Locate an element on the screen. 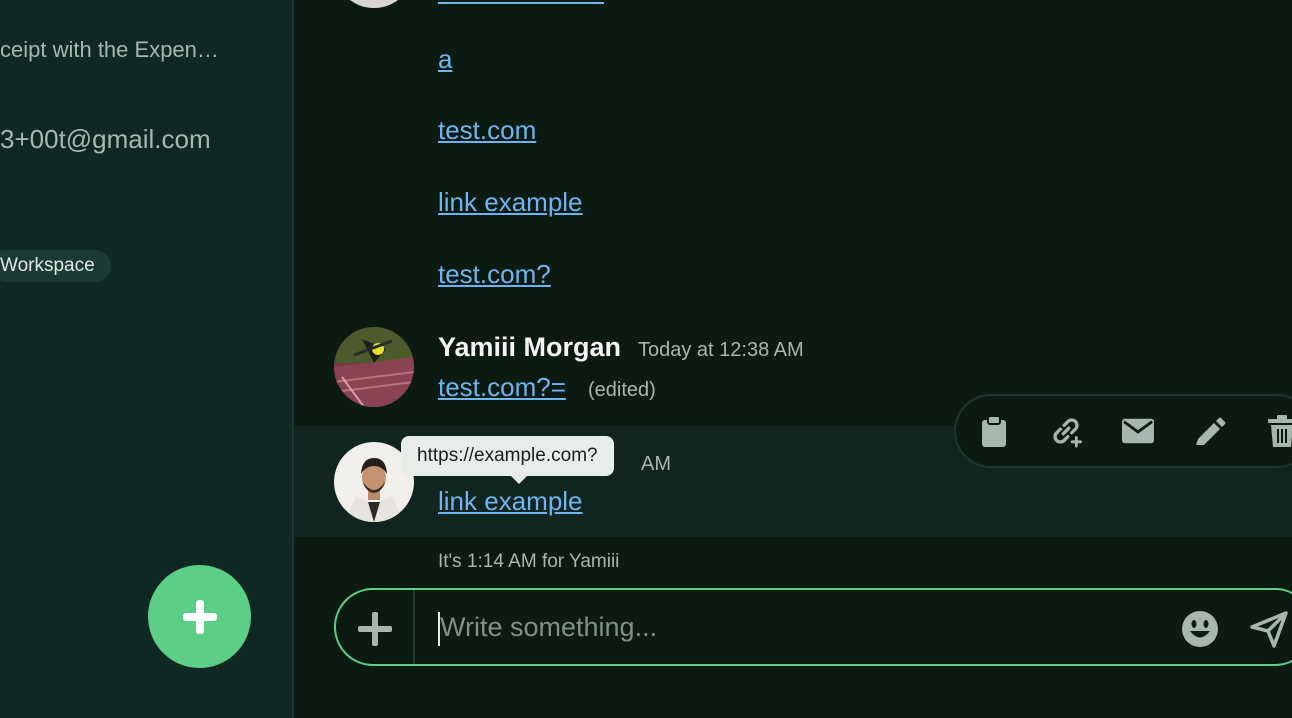  edited-label: (edited) is located at coordinates (622, 390).